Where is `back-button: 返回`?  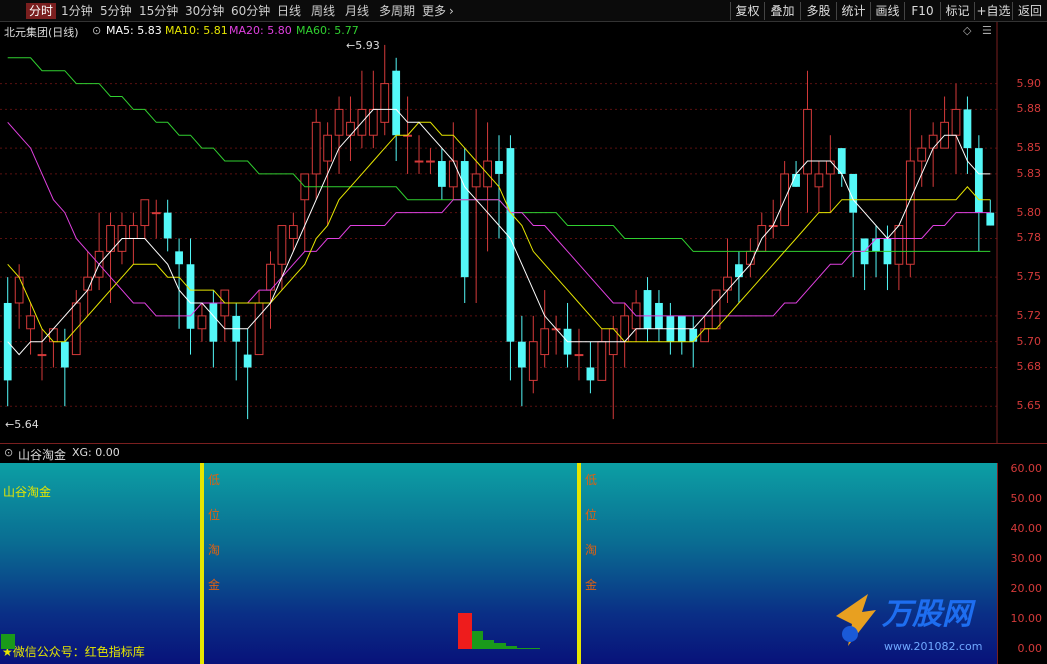 back-button: 返回 is located at coordinates (1029, 11).